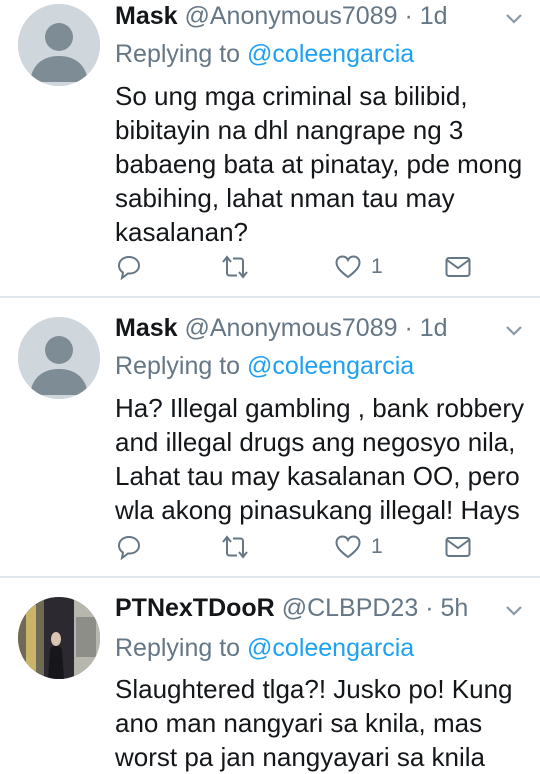  Describe the element at coordinates (181, 232) in the screenshot. I see `tweet-text-line: kasalanan?` at that location.